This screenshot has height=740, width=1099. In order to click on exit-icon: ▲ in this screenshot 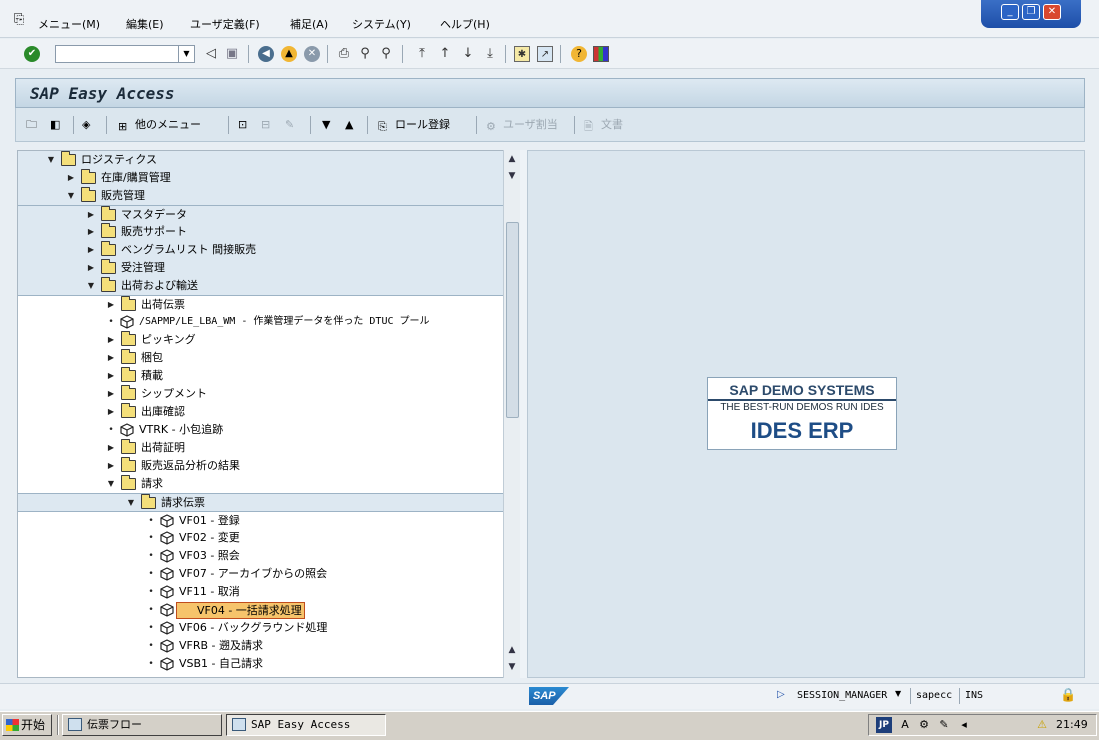, I will do `click(289, 54)`.